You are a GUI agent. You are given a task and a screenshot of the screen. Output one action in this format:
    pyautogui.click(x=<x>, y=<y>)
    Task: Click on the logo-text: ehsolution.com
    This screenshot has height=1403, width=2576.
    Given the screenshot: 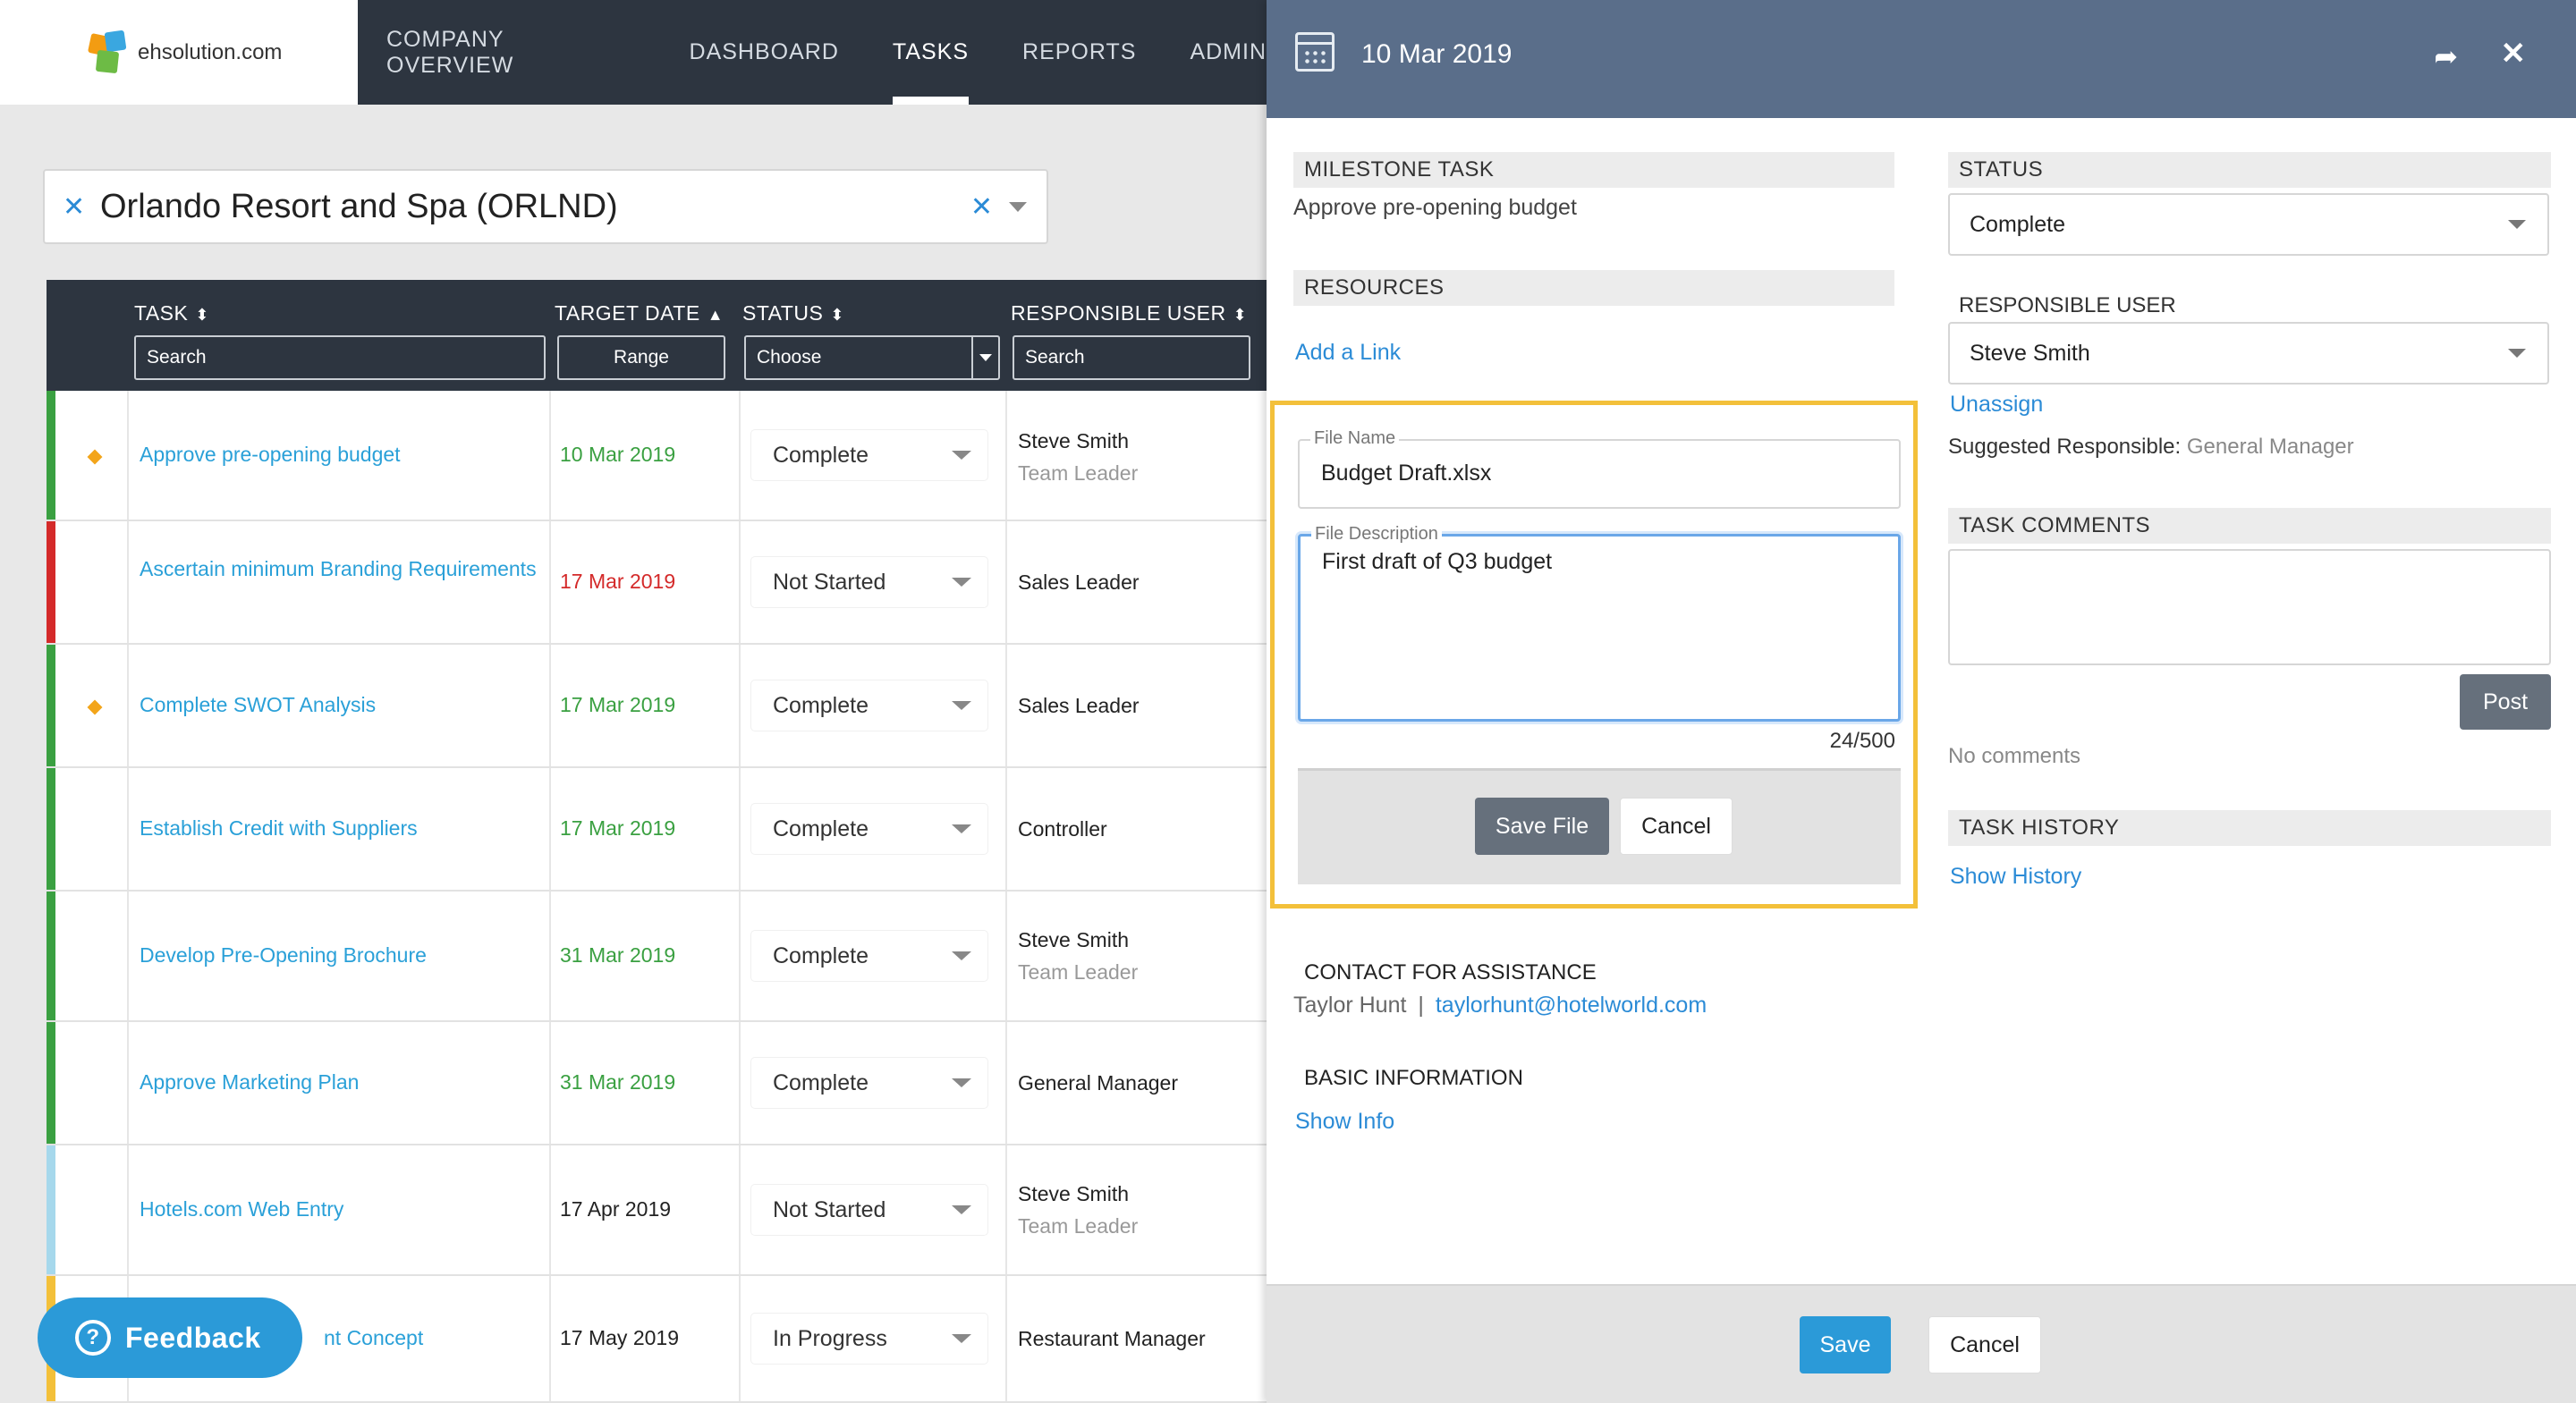 What is the action you would take?
    pyautogui.click(x=210, y=51)
    